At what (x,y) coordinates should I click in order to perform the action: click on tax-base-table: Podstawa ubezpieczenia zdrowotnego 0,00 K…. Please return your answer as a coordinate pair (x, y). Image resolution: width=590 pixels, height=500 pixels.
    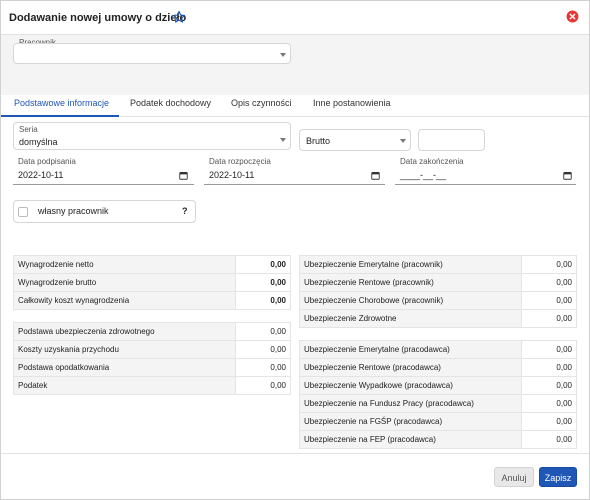
    Looking at the image, I should click on (152, 358).